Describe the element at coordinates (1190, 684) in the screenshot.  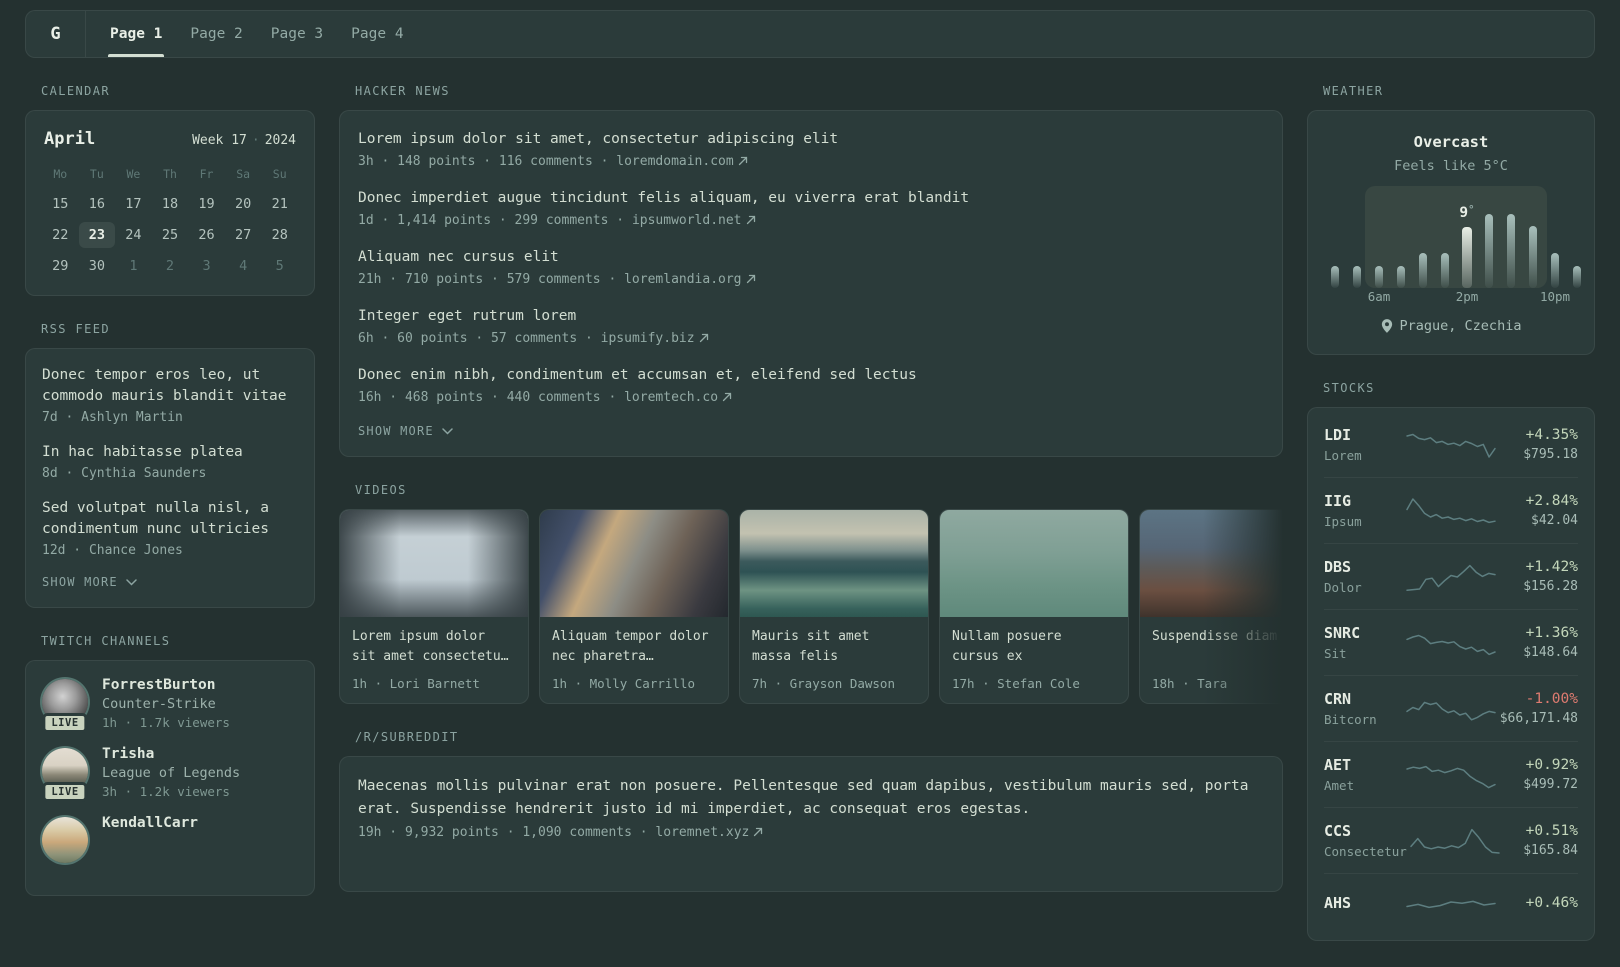
I see `video-meta: 18h · Tara` at that location.